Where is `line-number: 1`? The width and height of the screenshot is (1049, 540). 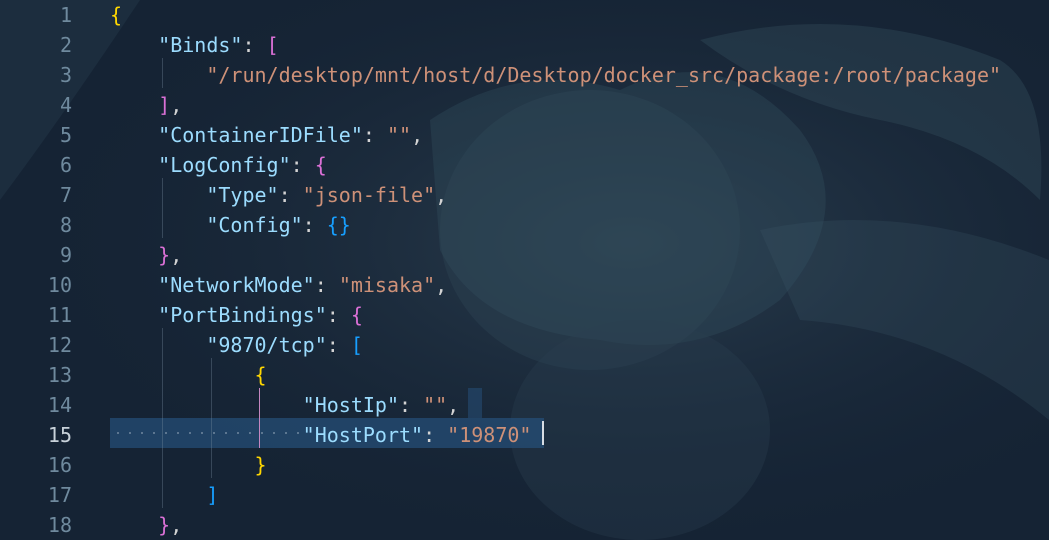 line-number: 1 is located at coordinates (65, 15).